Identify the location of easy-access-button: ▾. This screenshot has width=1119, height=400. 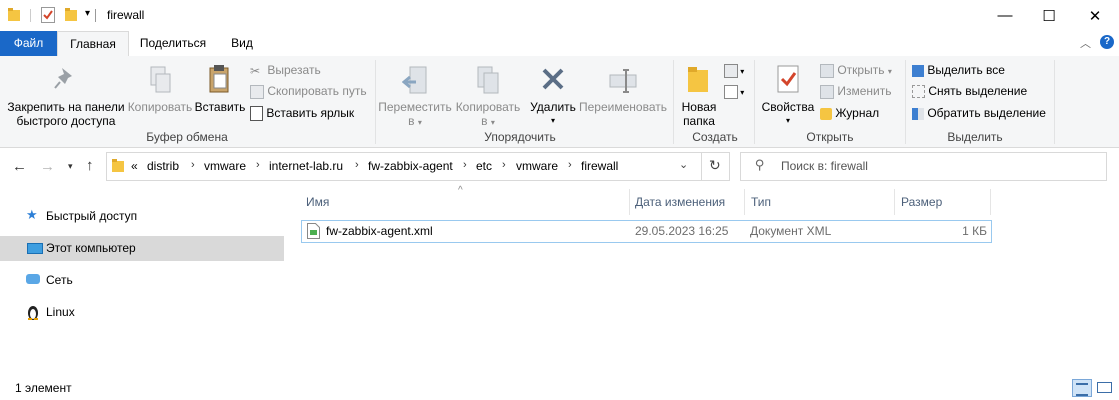
(734, 92).